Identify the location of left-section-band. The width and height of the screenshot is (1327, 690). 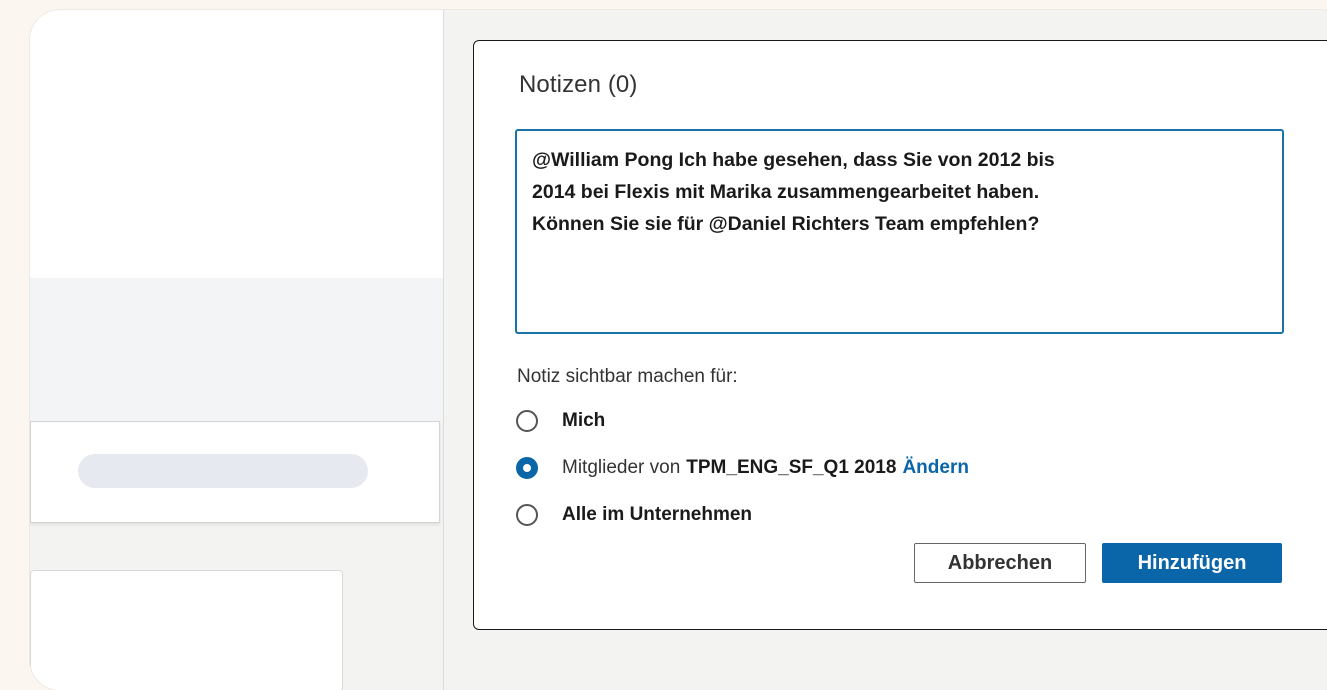
(236, 349).